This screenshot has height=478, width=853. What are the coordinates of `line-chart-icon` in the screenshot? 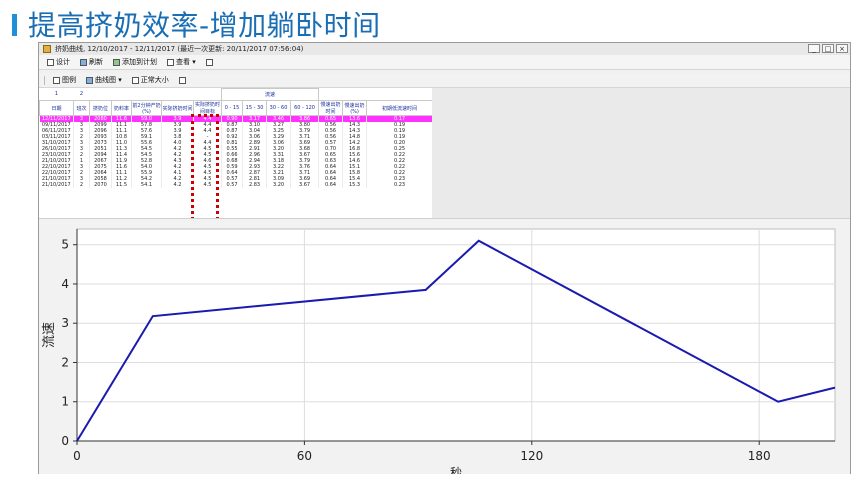 It's located at (89, 80).